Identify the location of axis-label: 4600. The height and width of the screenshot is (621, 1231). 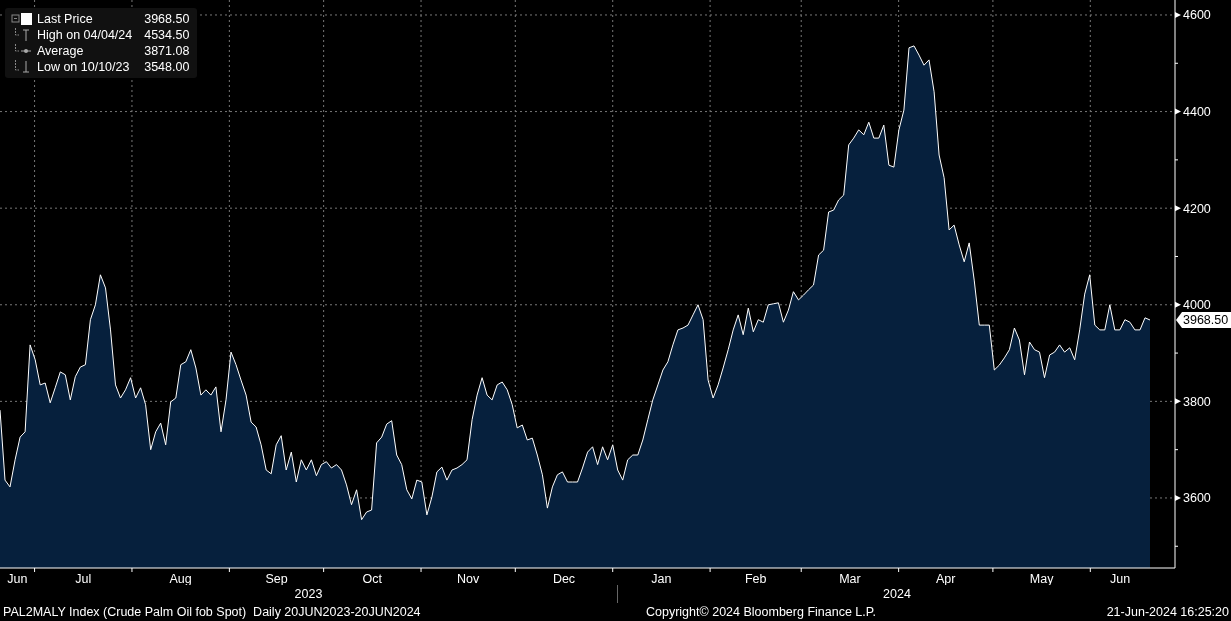
(1197, 15).